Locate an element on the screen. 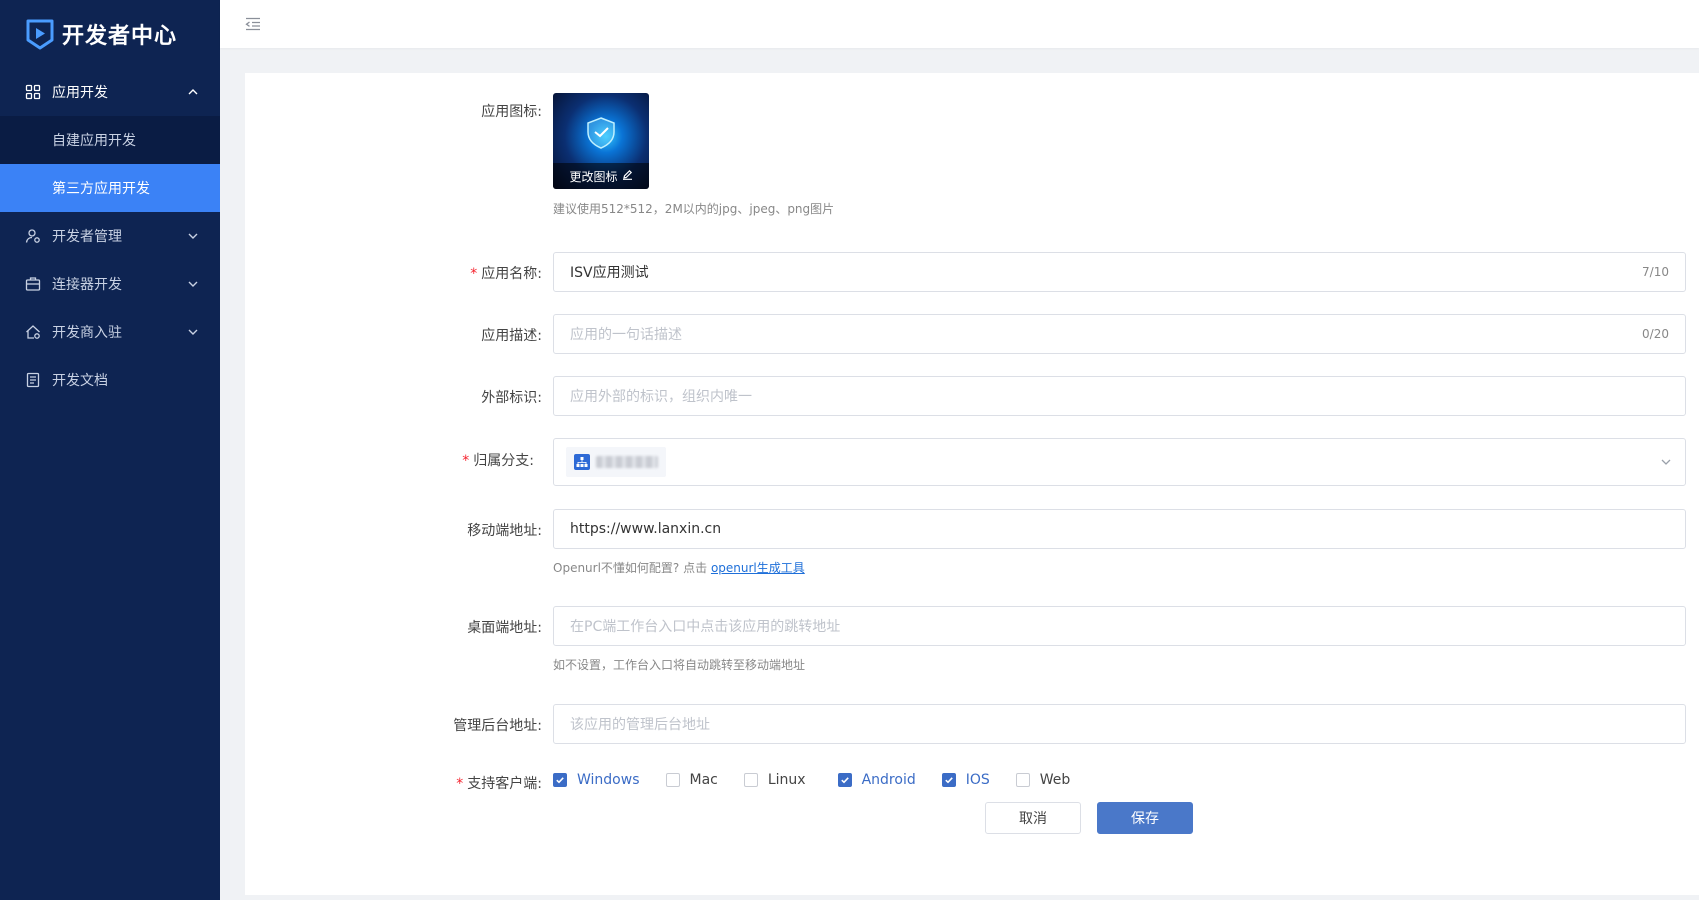  admin-url-input: 该应用的管理后台地址 is located at coordinates (1119, 724).